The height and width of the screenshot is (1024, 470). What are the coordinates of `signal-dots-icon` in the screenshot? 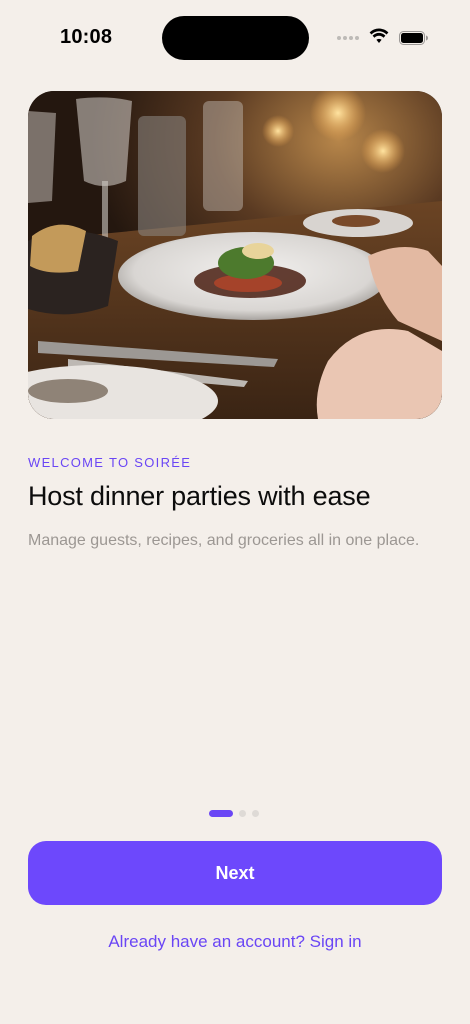 It's located at (348, 38).